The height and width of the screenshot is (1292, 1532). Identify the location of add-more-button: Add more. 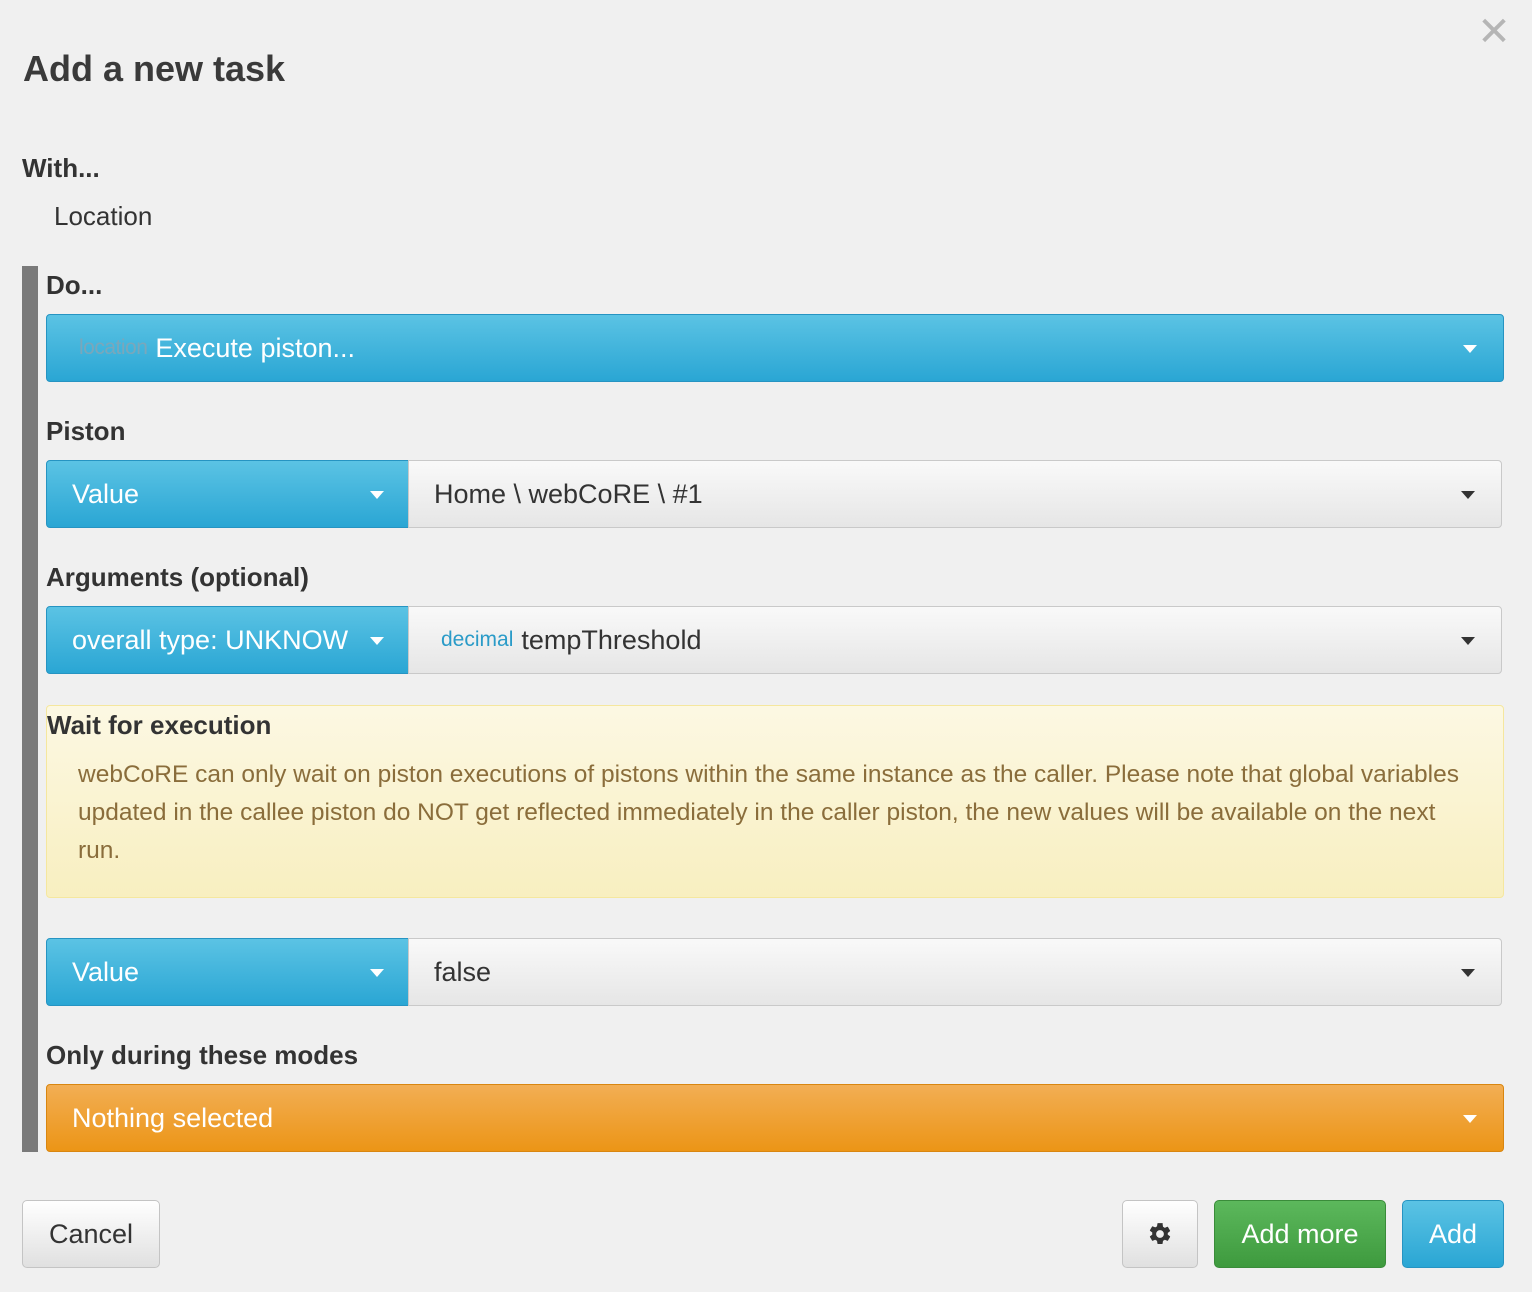
(1300, 1234).